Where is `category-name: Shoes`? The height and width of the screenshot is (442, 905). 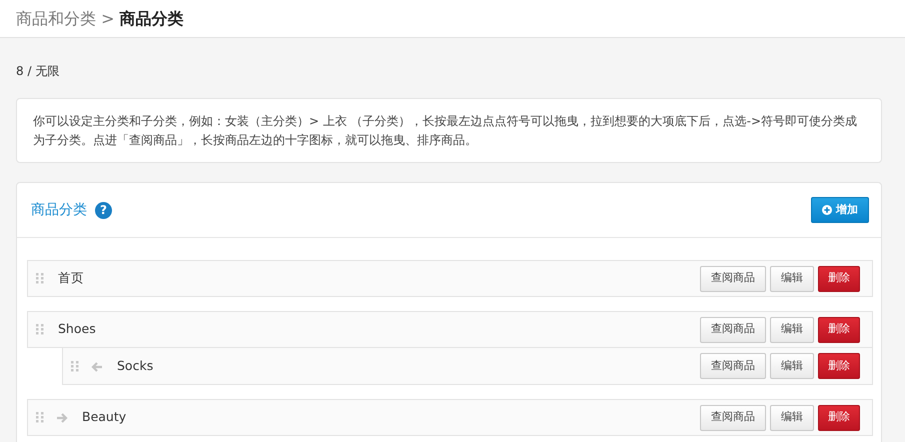 category-name: Shoes is located at coordinates (77, 329).